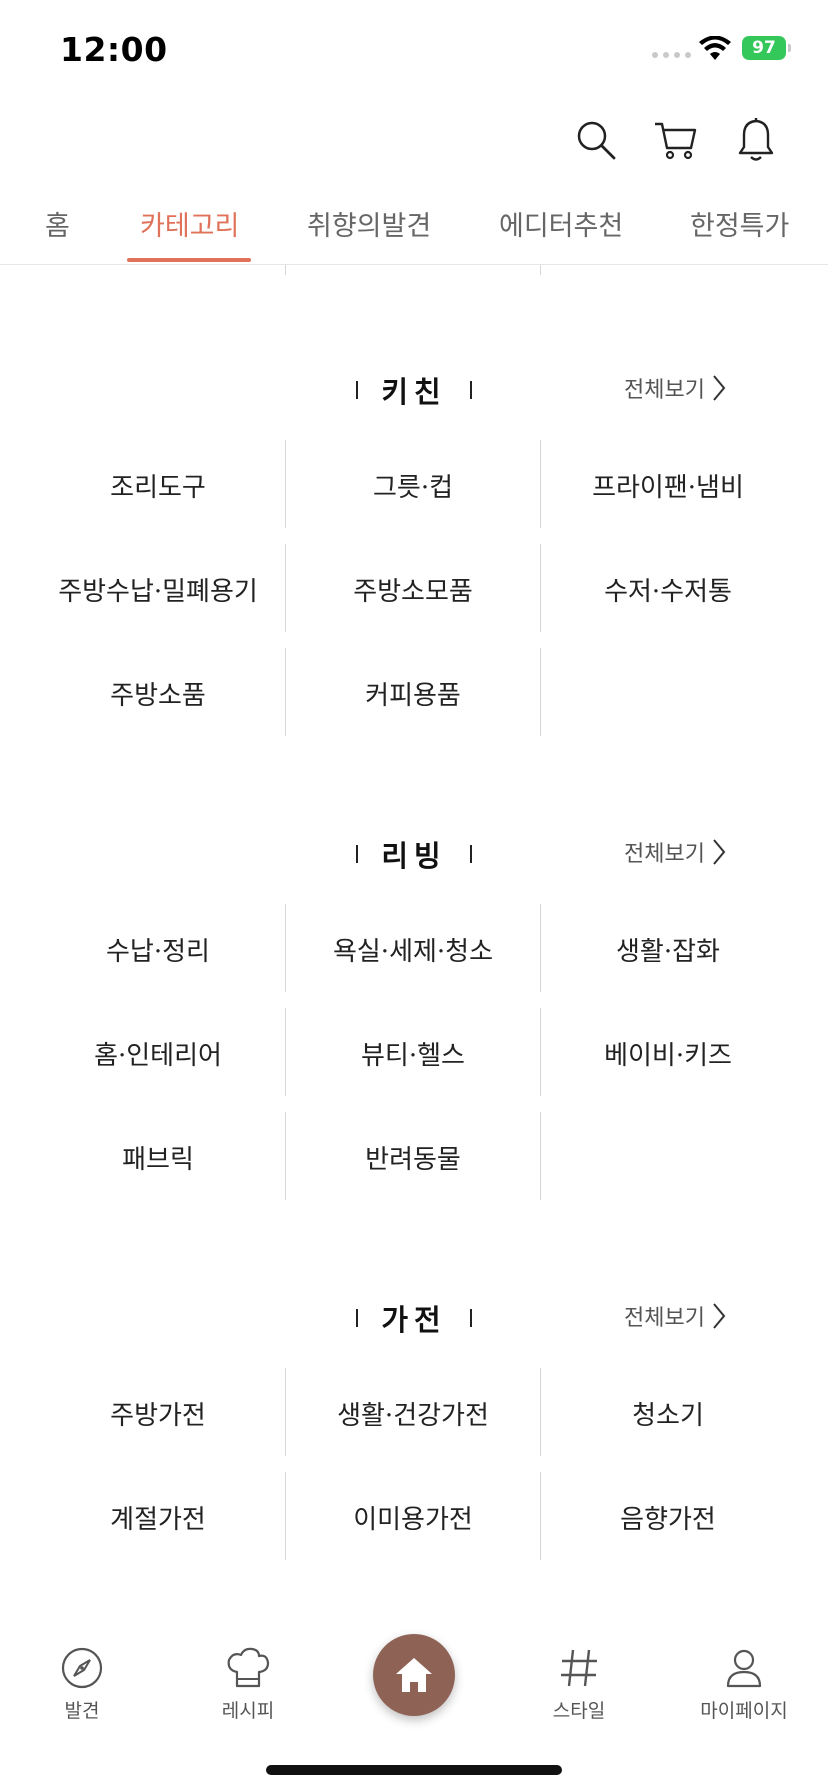 Image resolution: width=828 pixels, height=1792 pixels. Describe the element at coordinates (579, 1711) in the screenshot. I see `nav-style-label: 스타일` at that location.